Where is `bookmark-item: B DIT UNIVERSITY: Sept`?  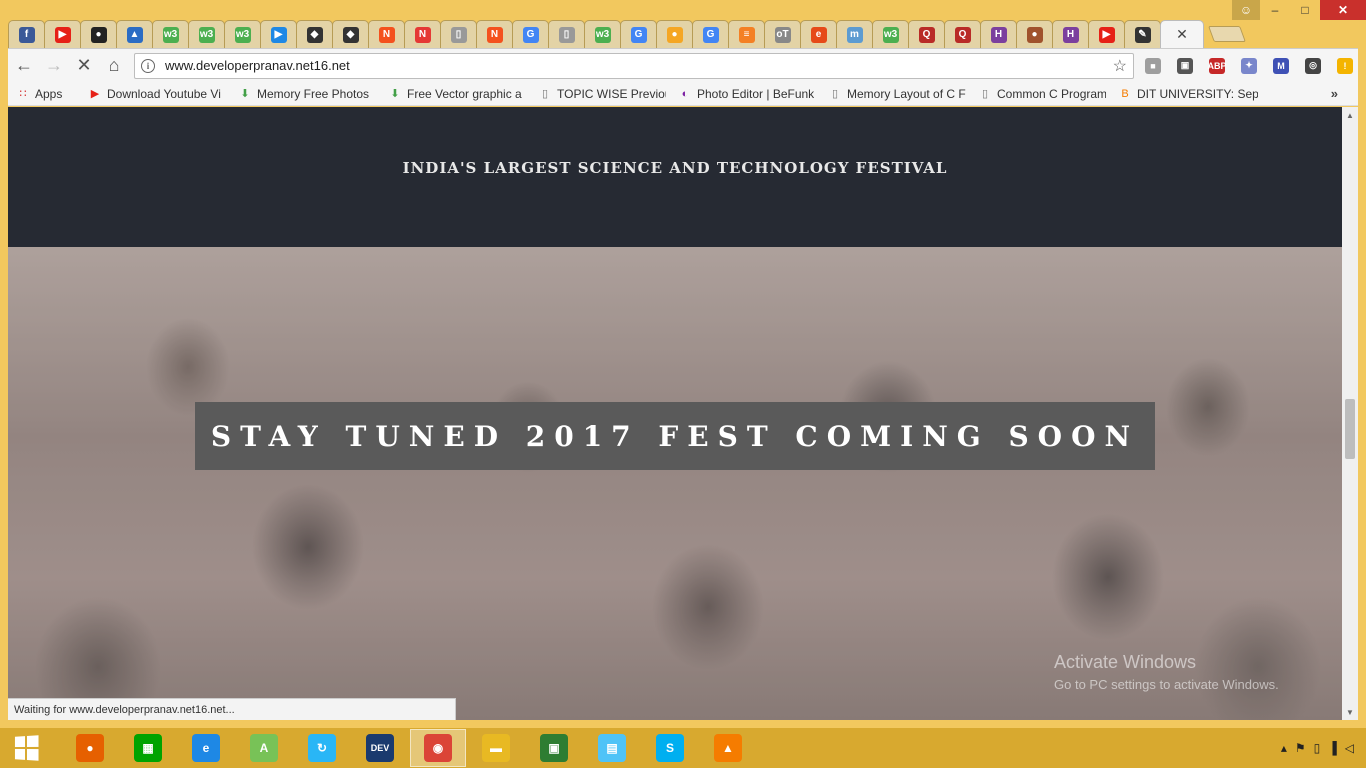 bookmark-item: B DIT UNIVERSITY: Sept is located at coordinates (1188, 94).